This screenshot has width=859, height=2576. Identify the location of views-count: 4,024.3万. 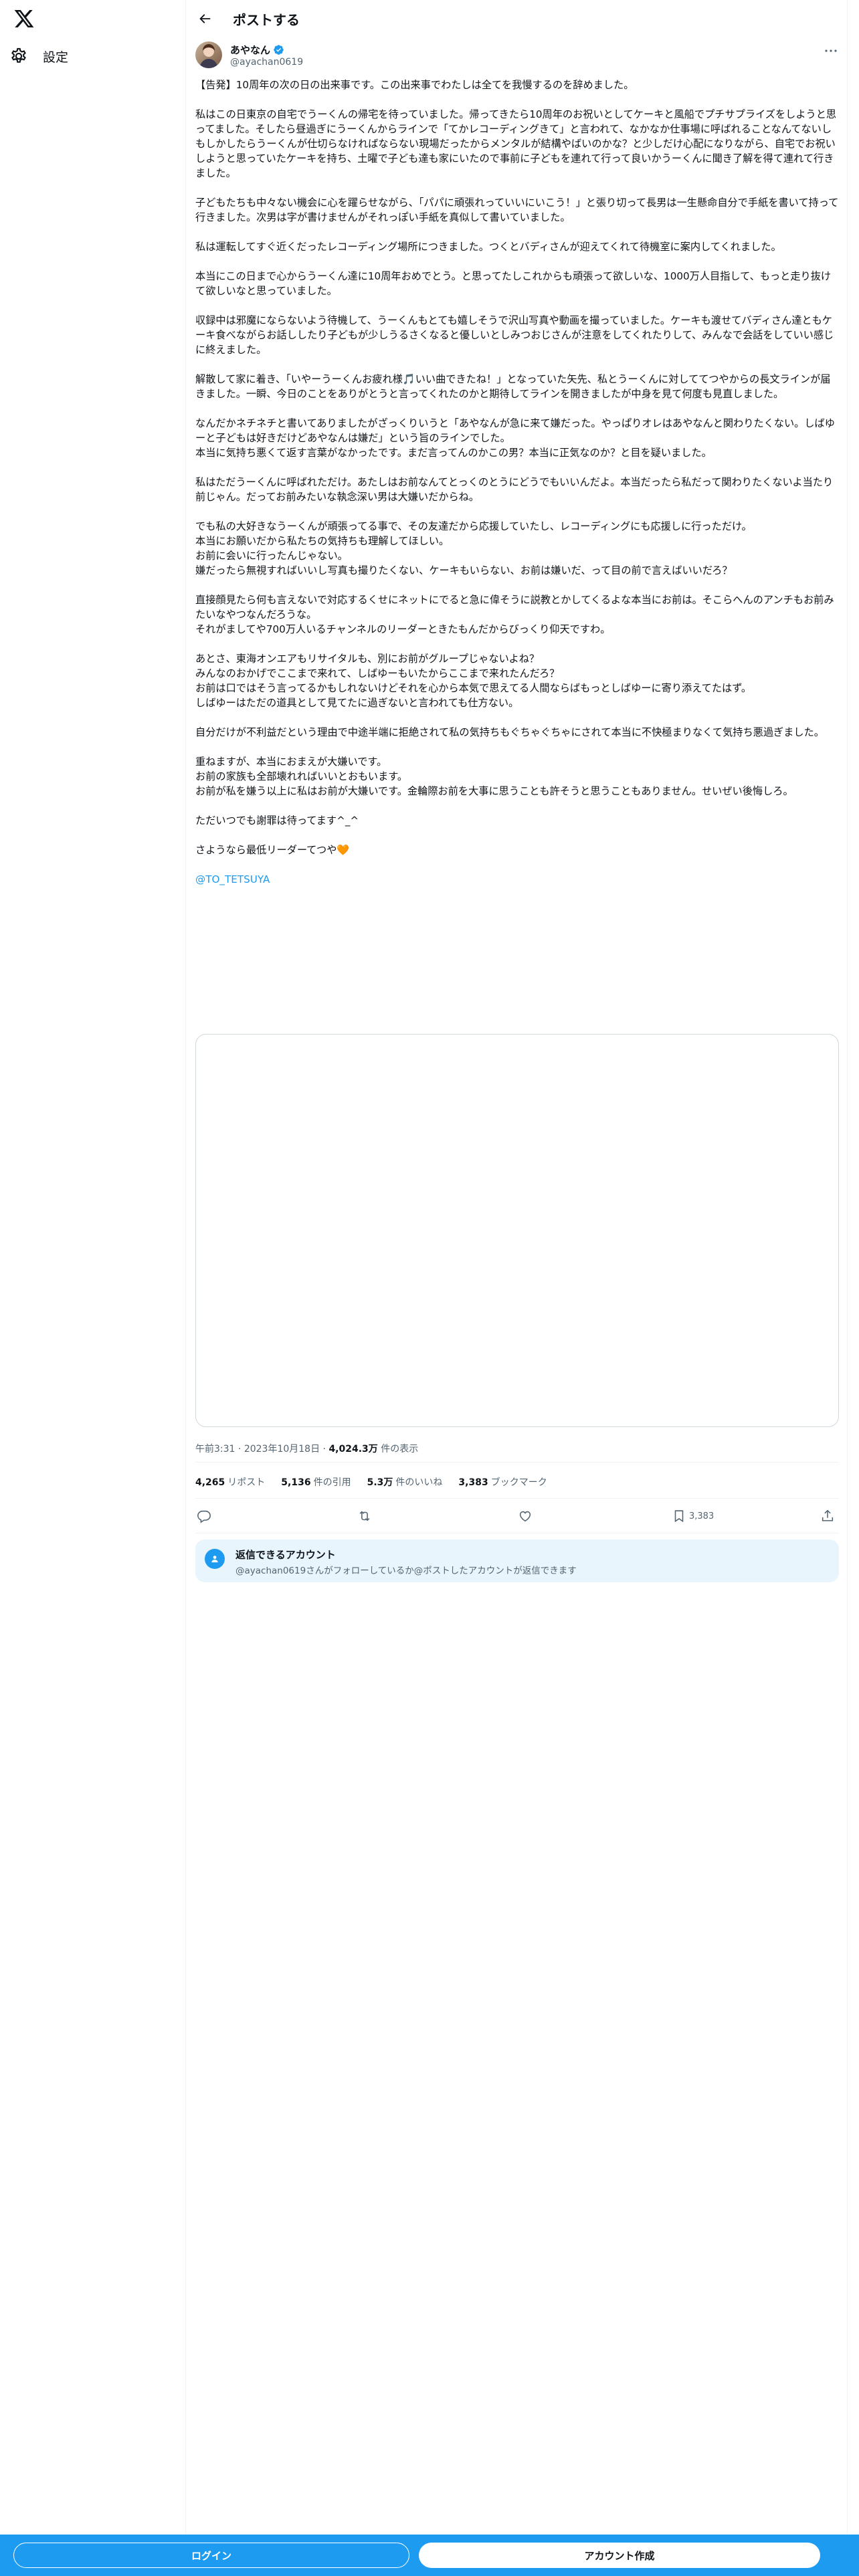
(353, 1450).